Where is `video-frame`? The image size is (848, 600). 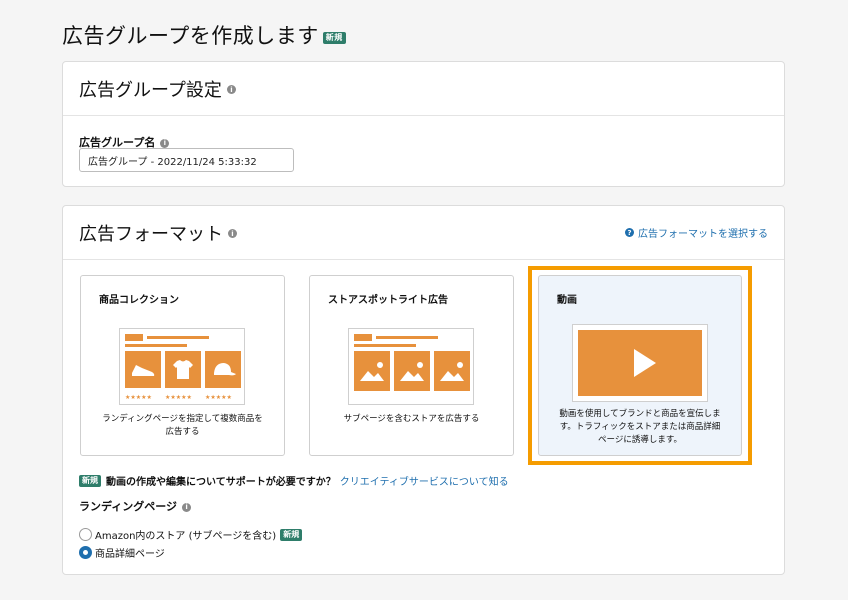
video-frame is located at coordinates (640, 363).